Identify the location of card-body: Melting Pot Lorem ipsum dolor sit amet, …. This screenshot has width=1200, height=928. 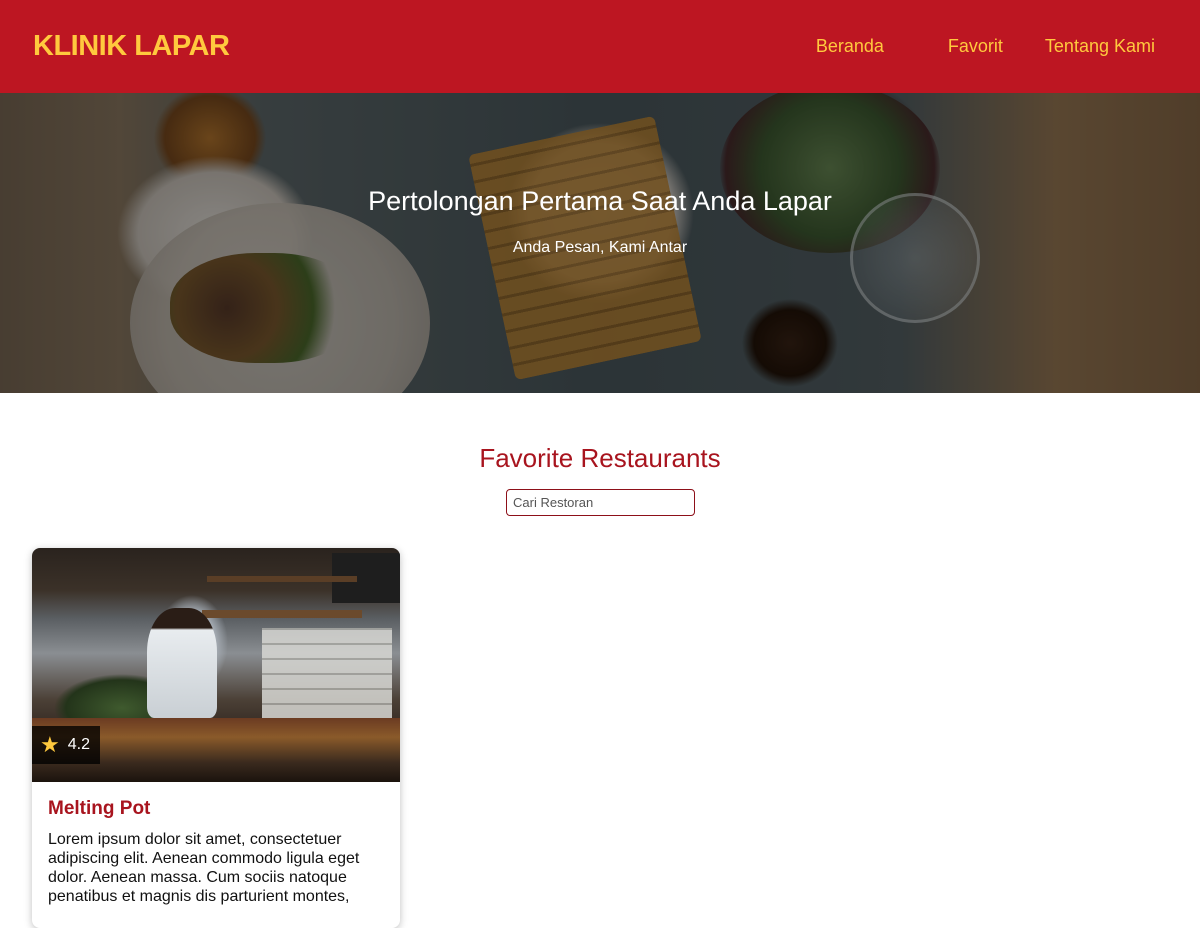
(216, 844).